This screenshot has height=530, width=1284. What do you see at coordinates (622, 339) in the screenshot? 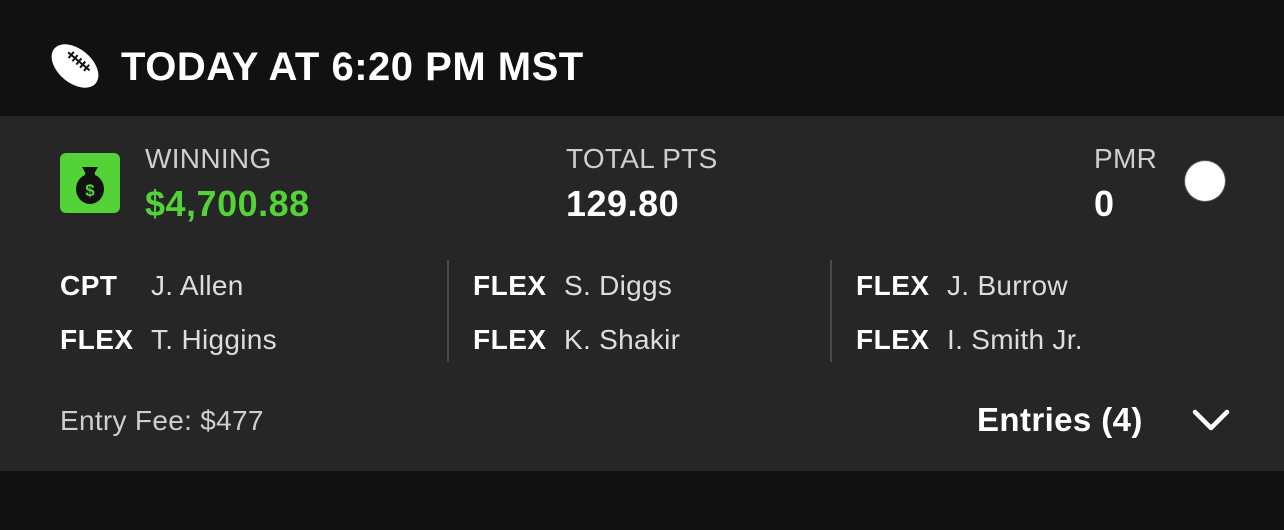
I see `player-name: K. Shakir` at bounding box center [622, 339].